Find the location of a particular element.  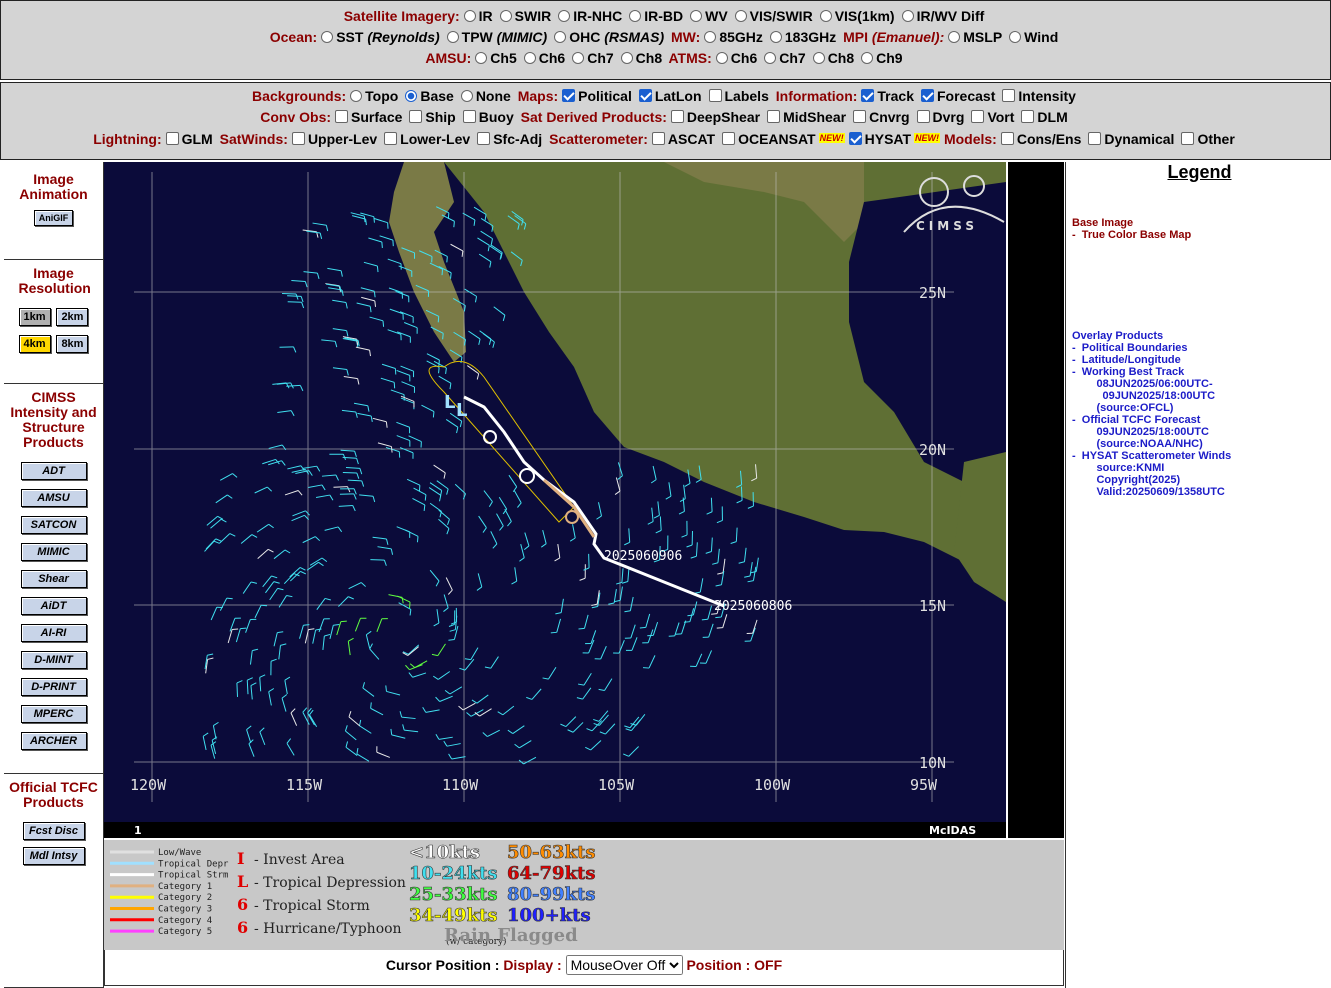

res-2km-button: 2km is located at coordinates (72, 317).